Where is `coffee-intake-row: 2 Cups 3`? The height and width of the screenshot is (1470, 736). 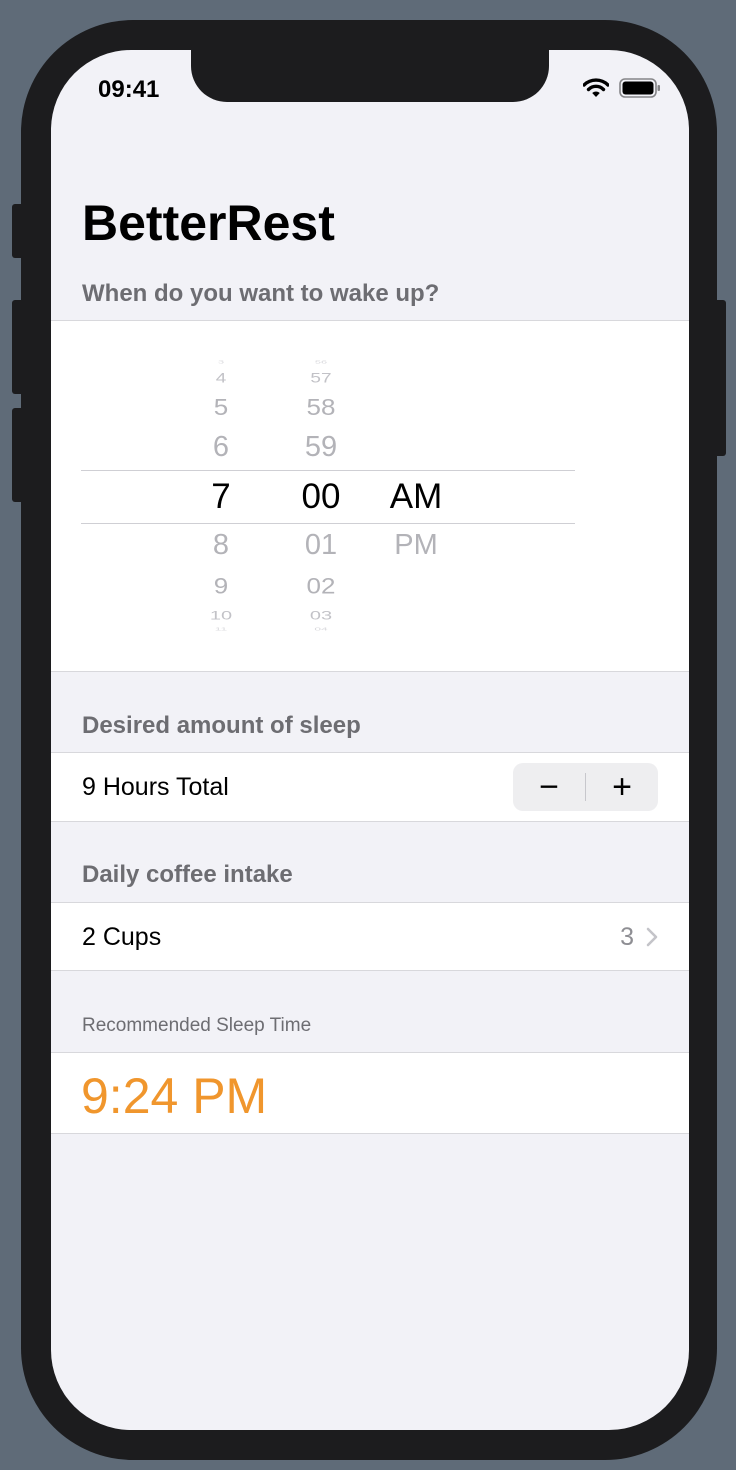 coffee-intake-row: 2 Cups 3 is located at coordinates (370, 936).